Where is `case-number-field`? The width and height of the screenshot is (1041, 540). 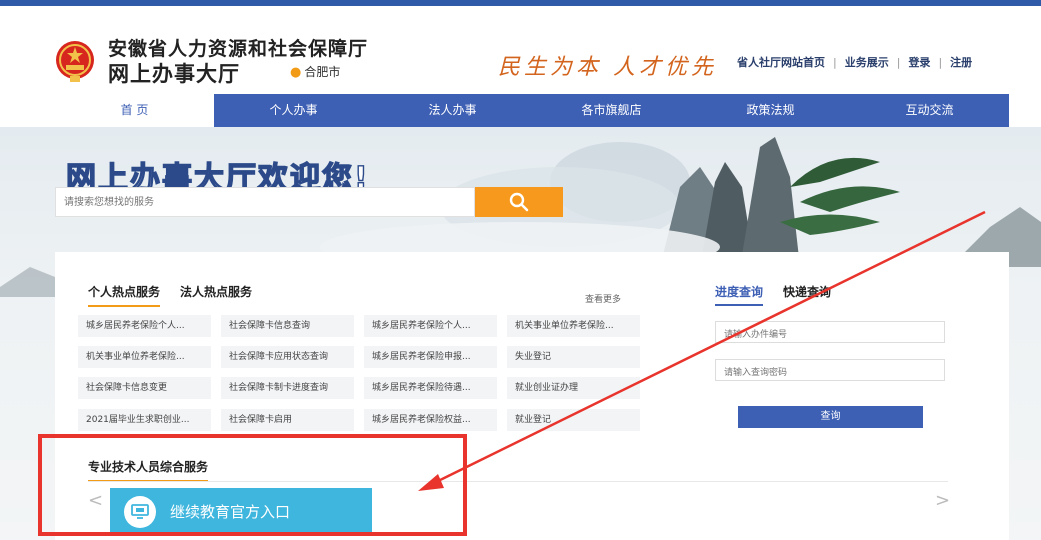
case-number-field is located at coordinates (830, 333).